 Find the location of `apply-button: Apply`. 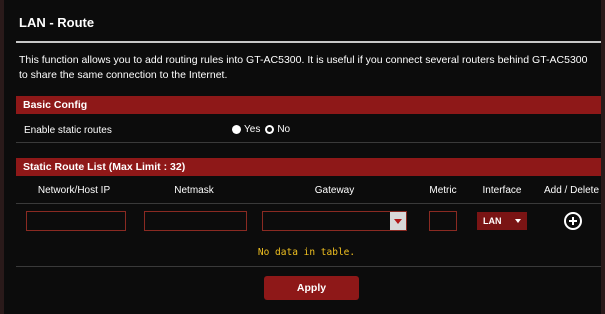

apply-button: Apply is located at coordinates (311, 288).